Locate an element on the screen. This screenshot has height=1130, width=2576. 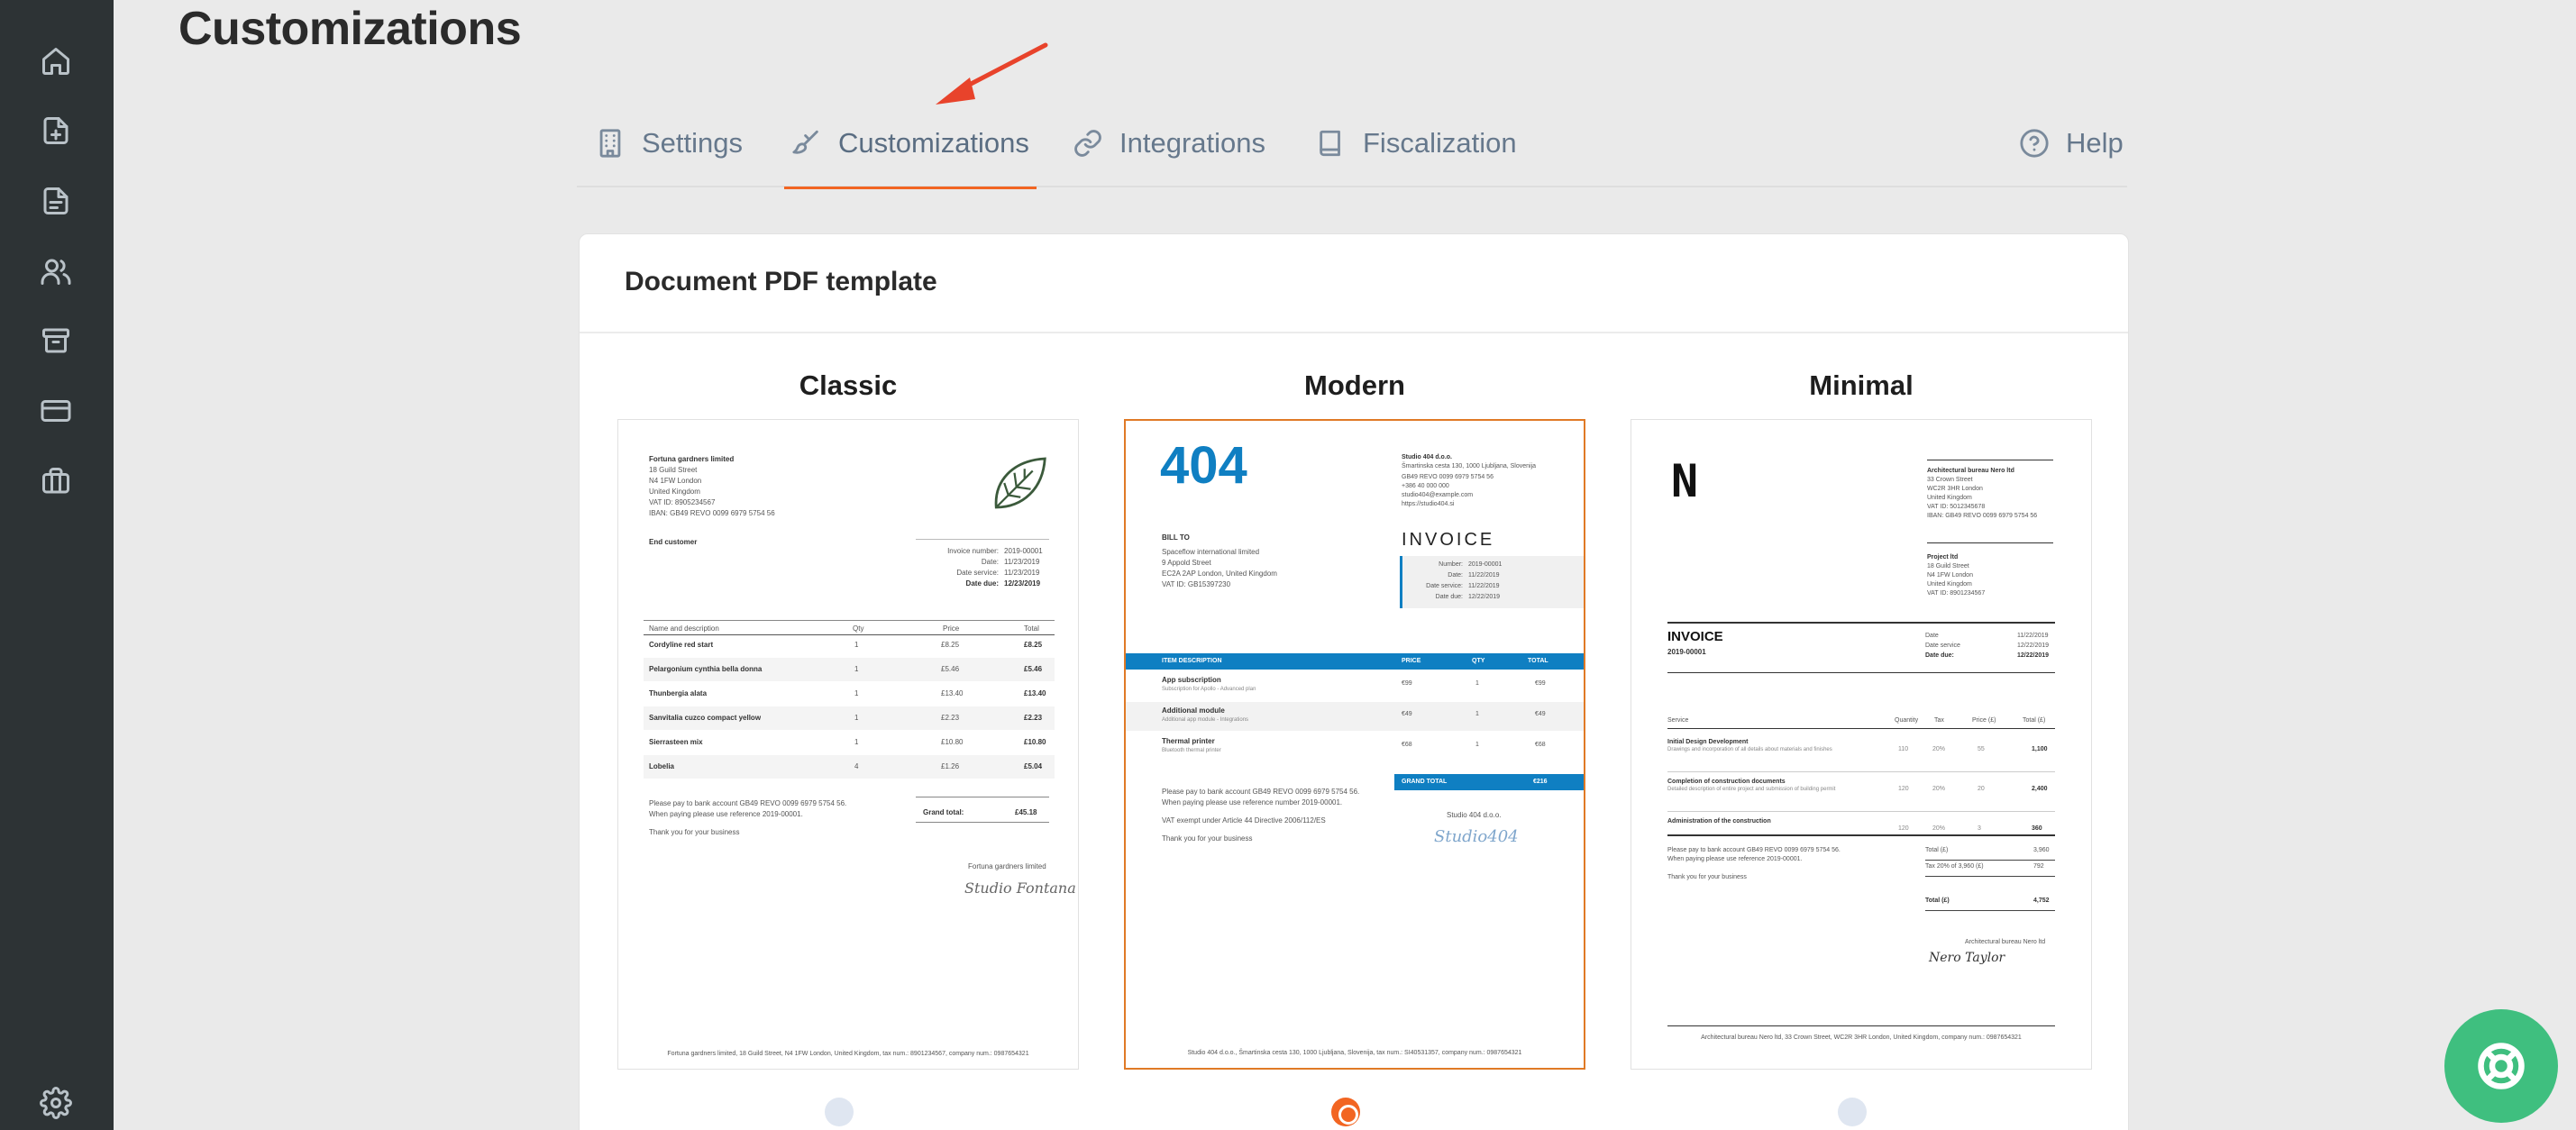
sidebar-item-items is located at coordinates (56, 340).